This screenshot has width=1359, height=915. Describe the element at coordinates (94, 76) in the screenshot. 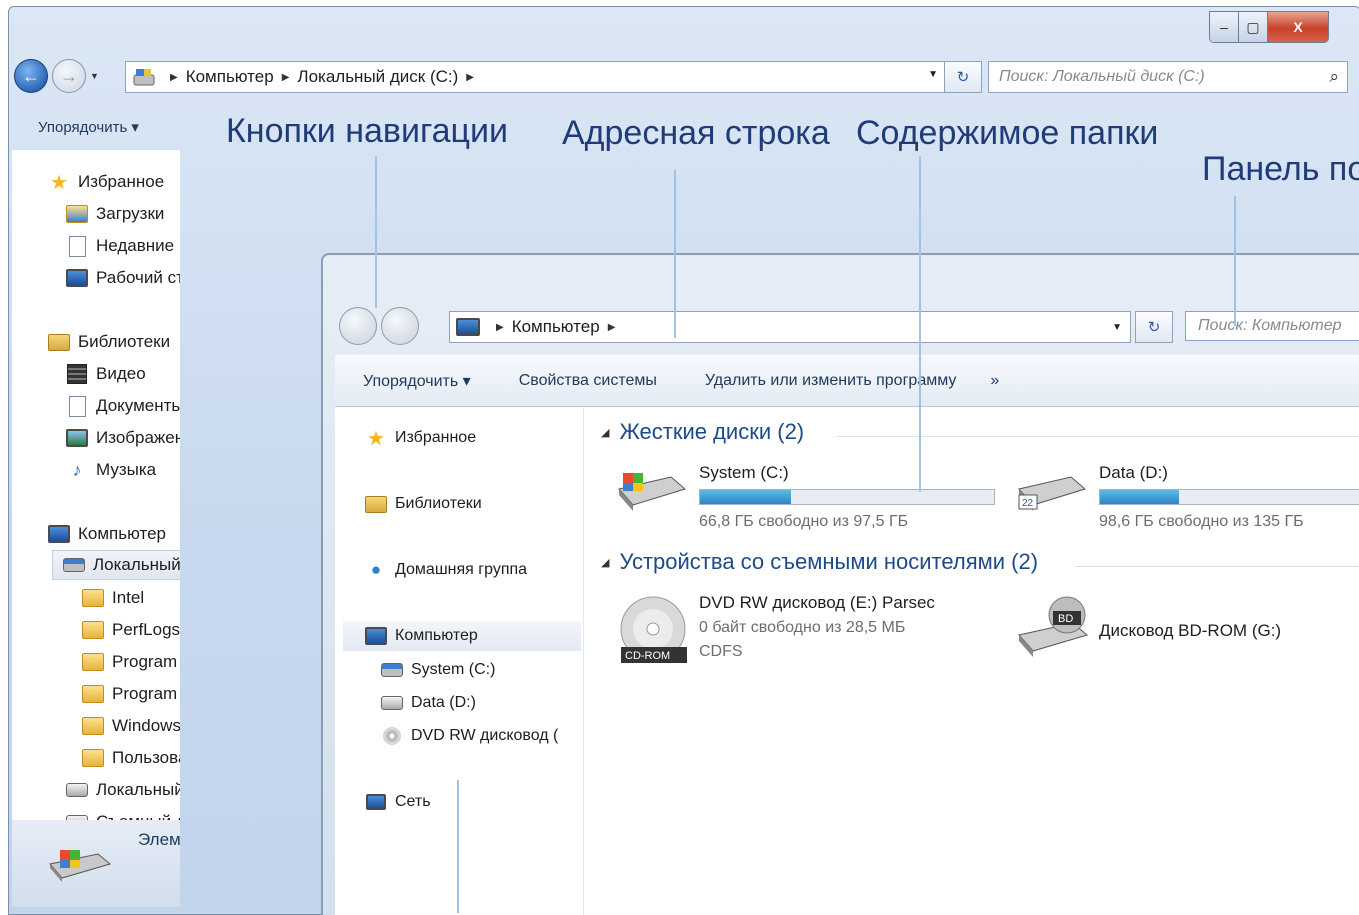

I see `history-dropdown-icon: ▼` at that location.